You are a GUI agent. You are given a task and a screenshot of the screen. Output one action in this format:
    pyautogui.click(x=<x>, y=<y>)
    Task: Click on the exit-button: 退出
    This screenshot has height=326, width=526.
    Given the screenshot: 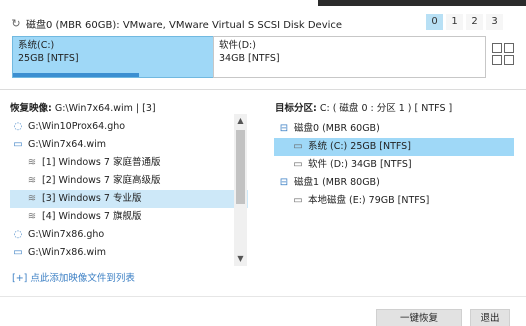 What is the action you would take?
    pyautogui.click(x=490, y=317)
    